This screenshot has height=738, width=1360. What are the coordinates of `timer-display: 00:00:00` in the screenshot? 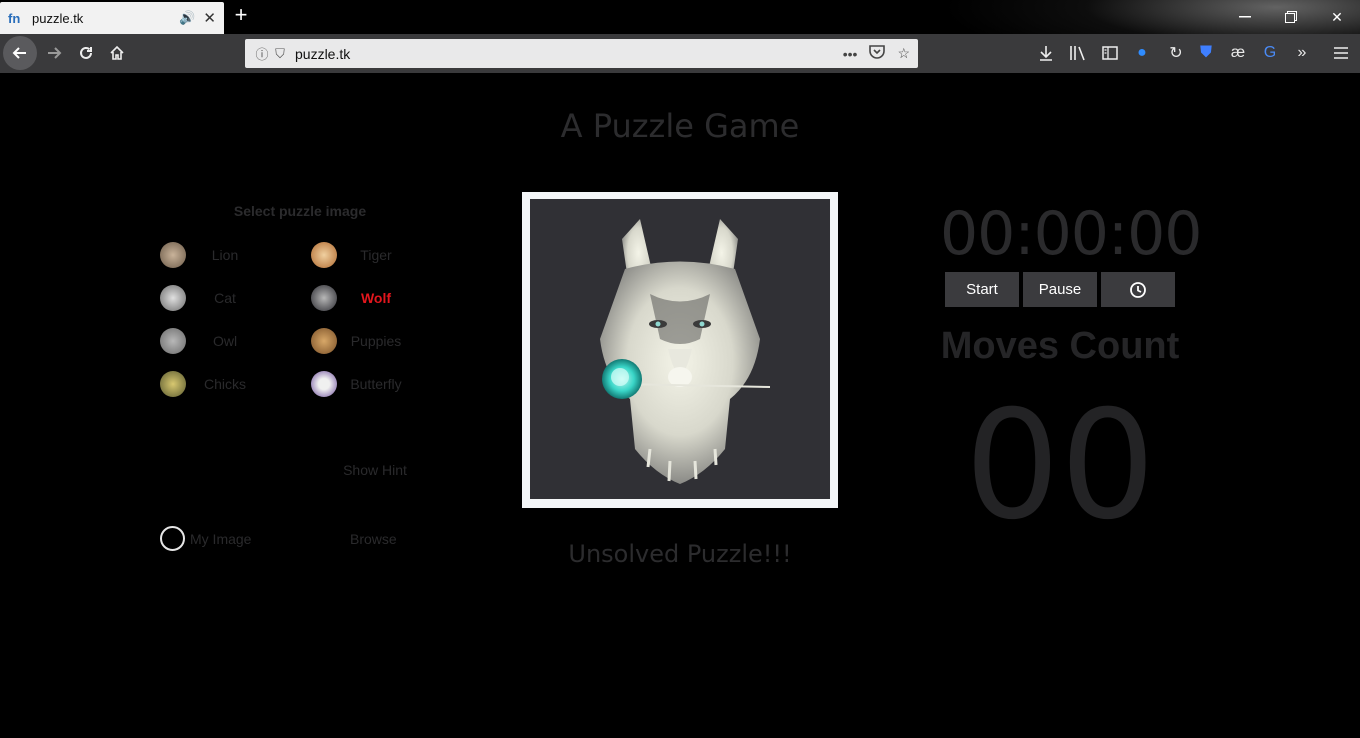 It's located at (1071, 234).